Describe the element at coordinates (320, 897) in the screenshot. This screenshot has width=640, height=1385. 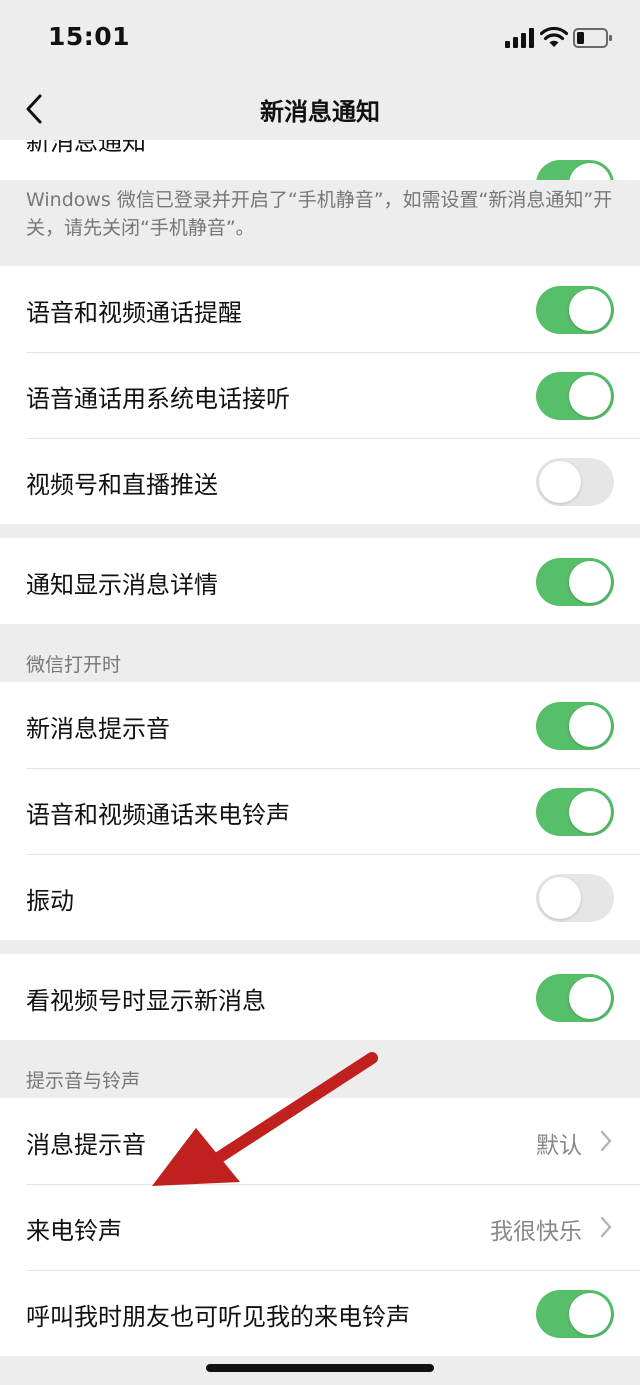
I see `list-item: 振动` at that location.